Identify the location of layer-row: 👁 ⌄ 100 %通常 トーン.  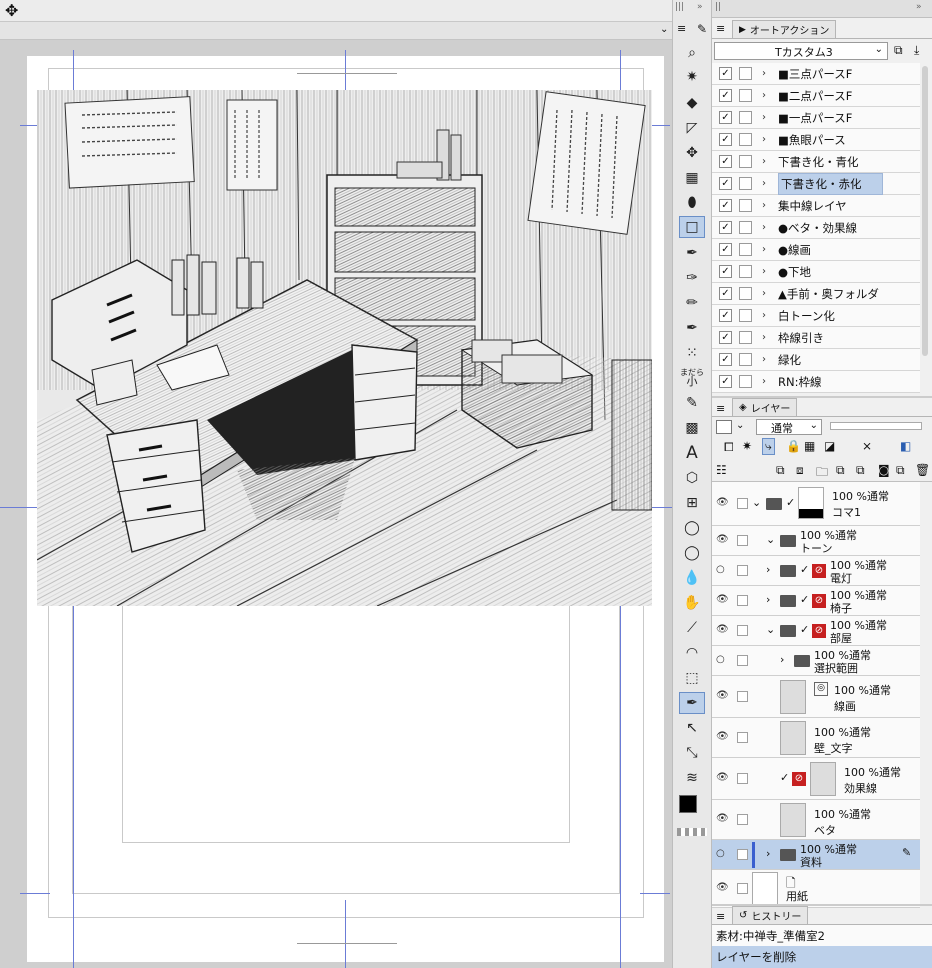
(816, 541).